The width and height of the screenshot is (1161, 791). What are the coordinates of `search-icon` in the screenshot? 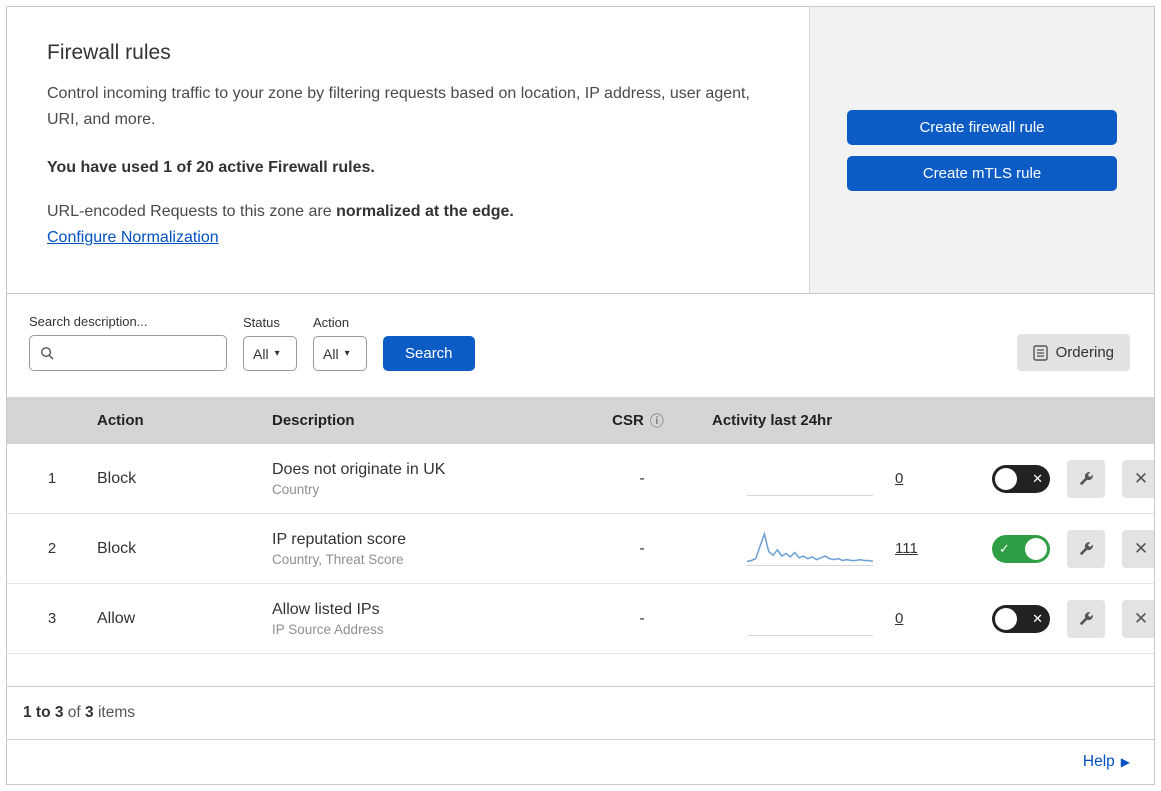 It's located at (47, 353).